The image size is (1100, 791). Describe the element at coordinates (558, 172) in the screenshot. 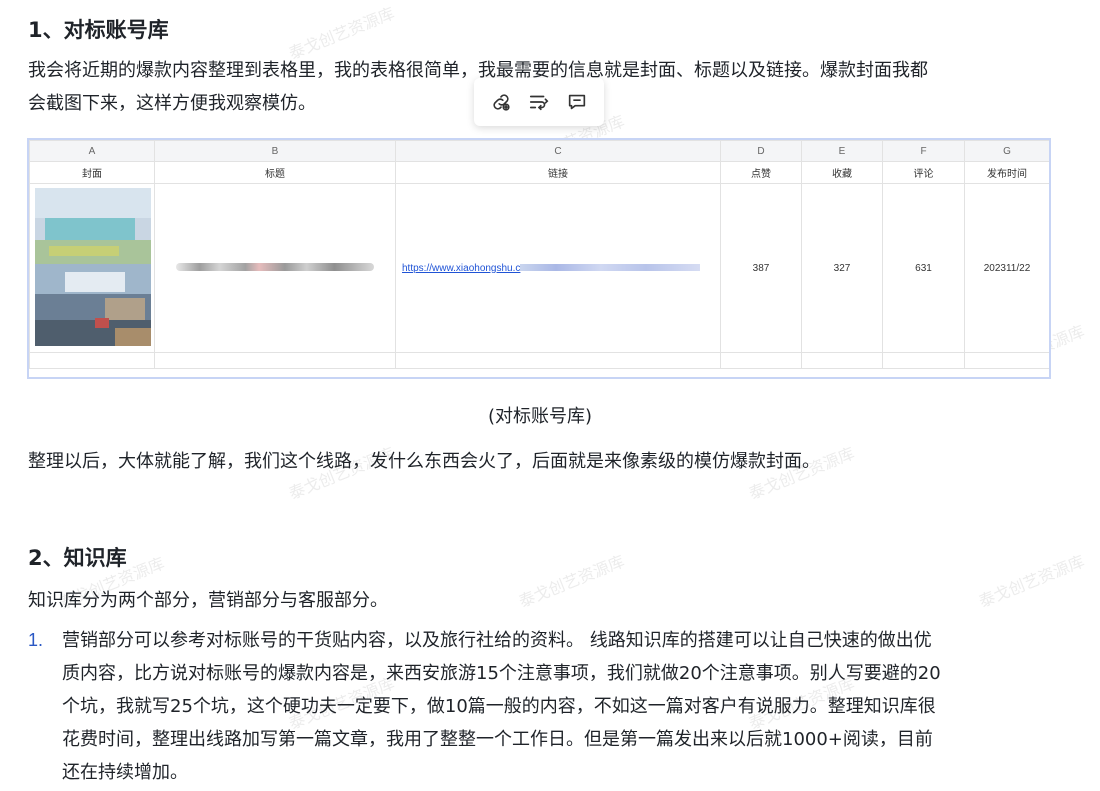

I see `field-header: 链接` at that location.